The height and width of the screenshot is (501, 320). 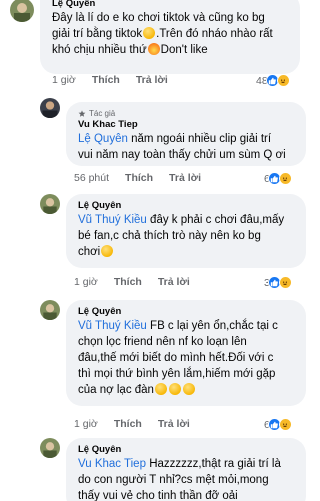 What do you see at coordinates (187, 125) in the screenshot?
I see `comment-author: Vu Khac Tiep` at bounding box center [187, 125].